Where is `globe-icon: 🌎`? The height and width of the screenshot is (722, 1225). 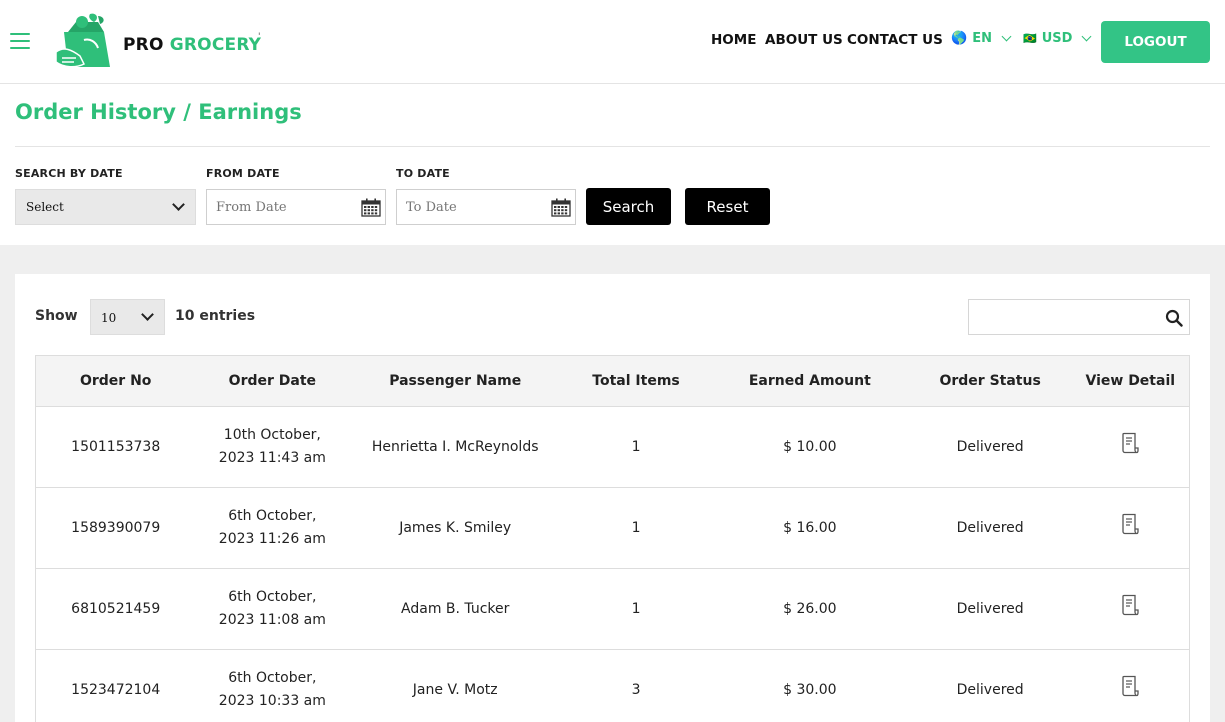 globe-icon: 🌎 is located at coordinates (959, 38).